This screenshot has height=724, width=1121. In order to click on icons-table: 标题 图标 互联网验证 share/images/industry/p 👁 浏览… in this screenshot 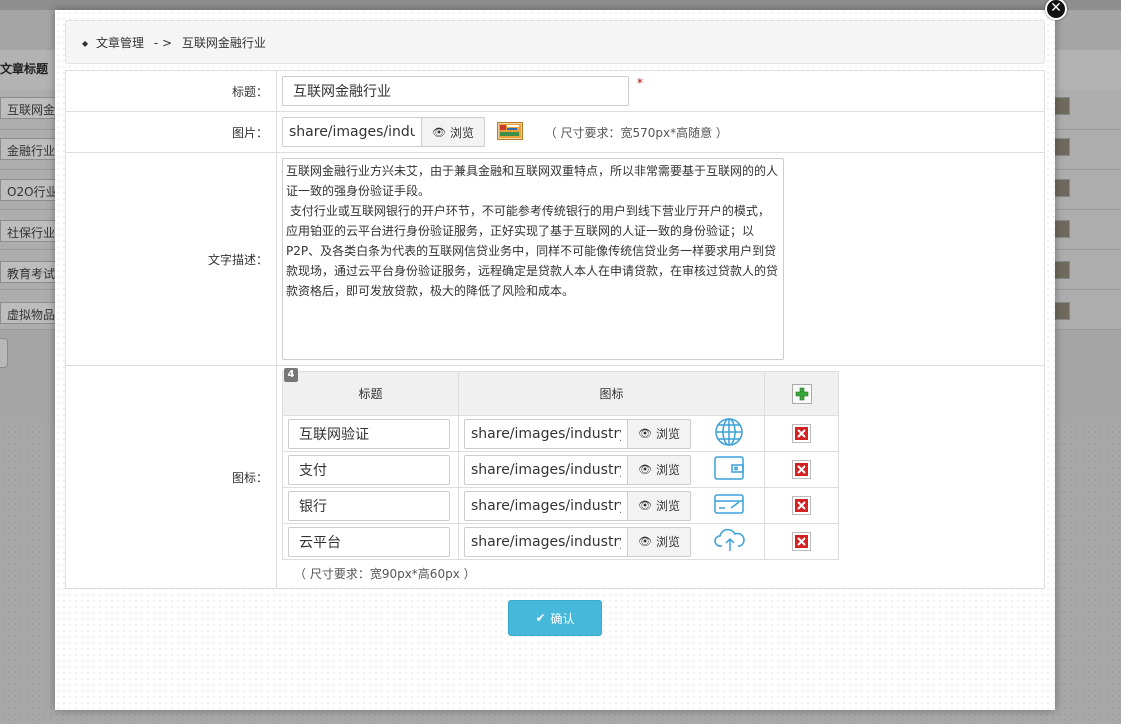, I will do `click(560, 465)`.